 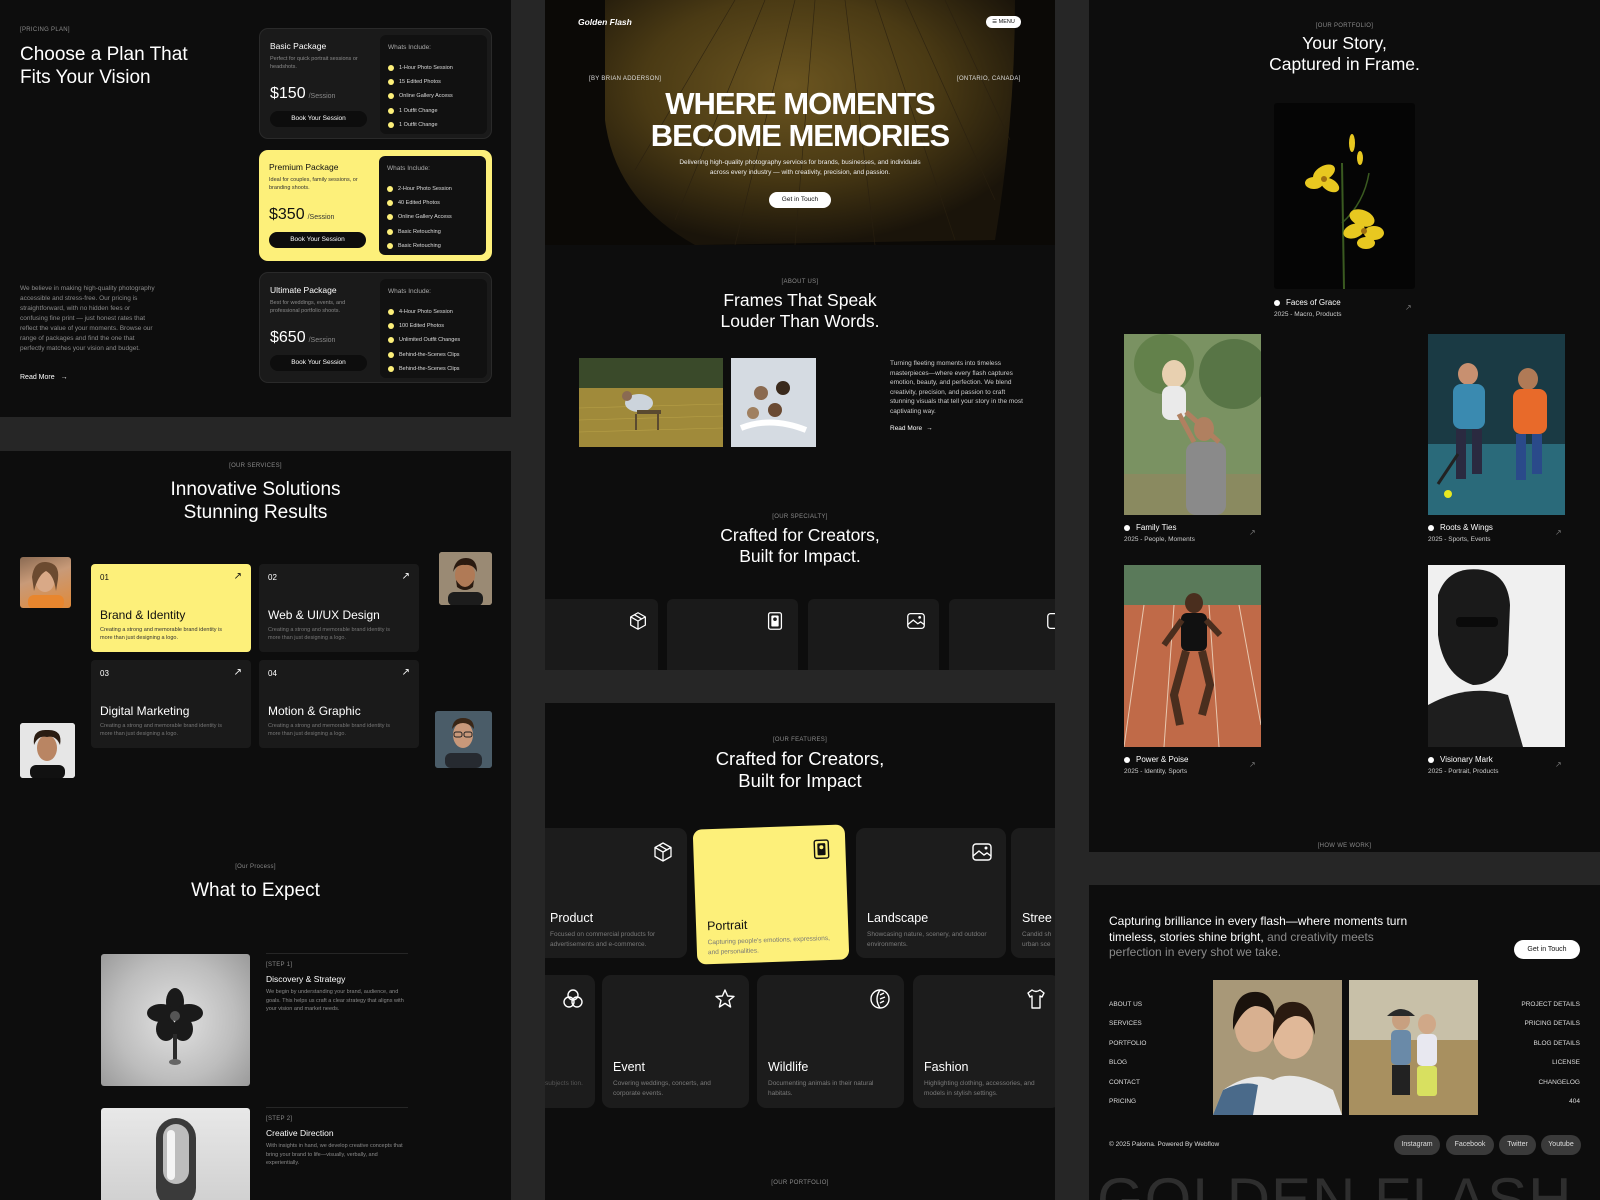 What do you see at coordinates (279, 965) in the screenshot?
I see `step-tag: [STEP 1]` at bounding box center [279, 965].